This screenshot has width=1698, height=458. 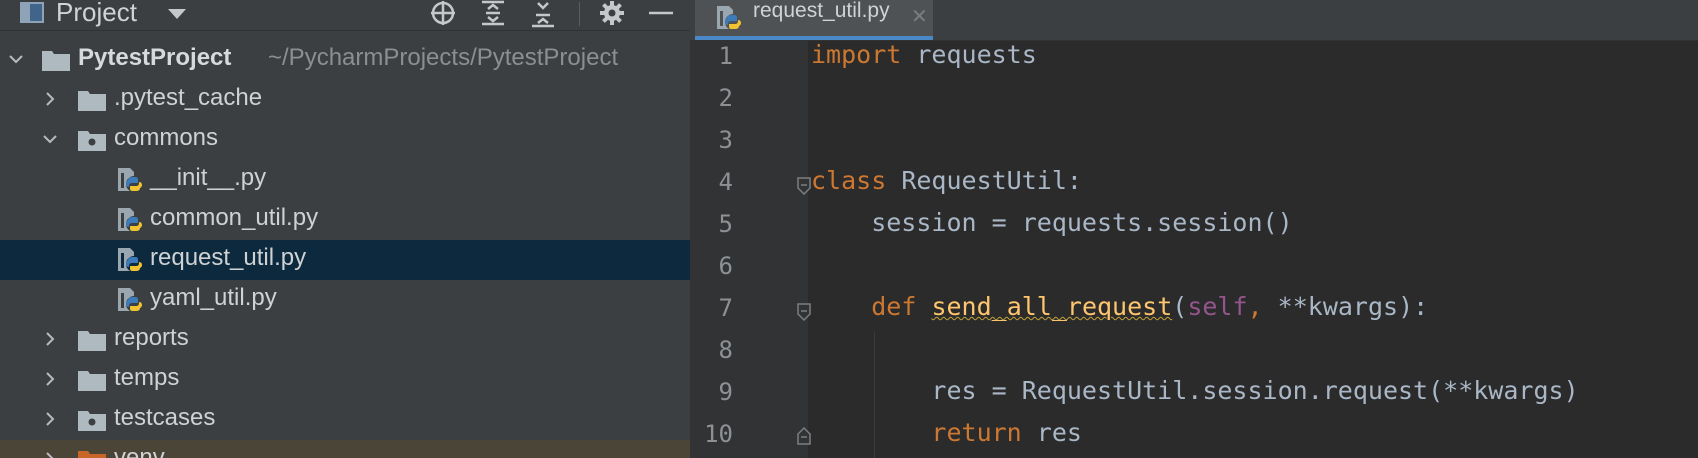 What do you see at coordinates (543, 14) in the screenshot?
I see `collapse-all-icon` at bounding box center [543, 14].